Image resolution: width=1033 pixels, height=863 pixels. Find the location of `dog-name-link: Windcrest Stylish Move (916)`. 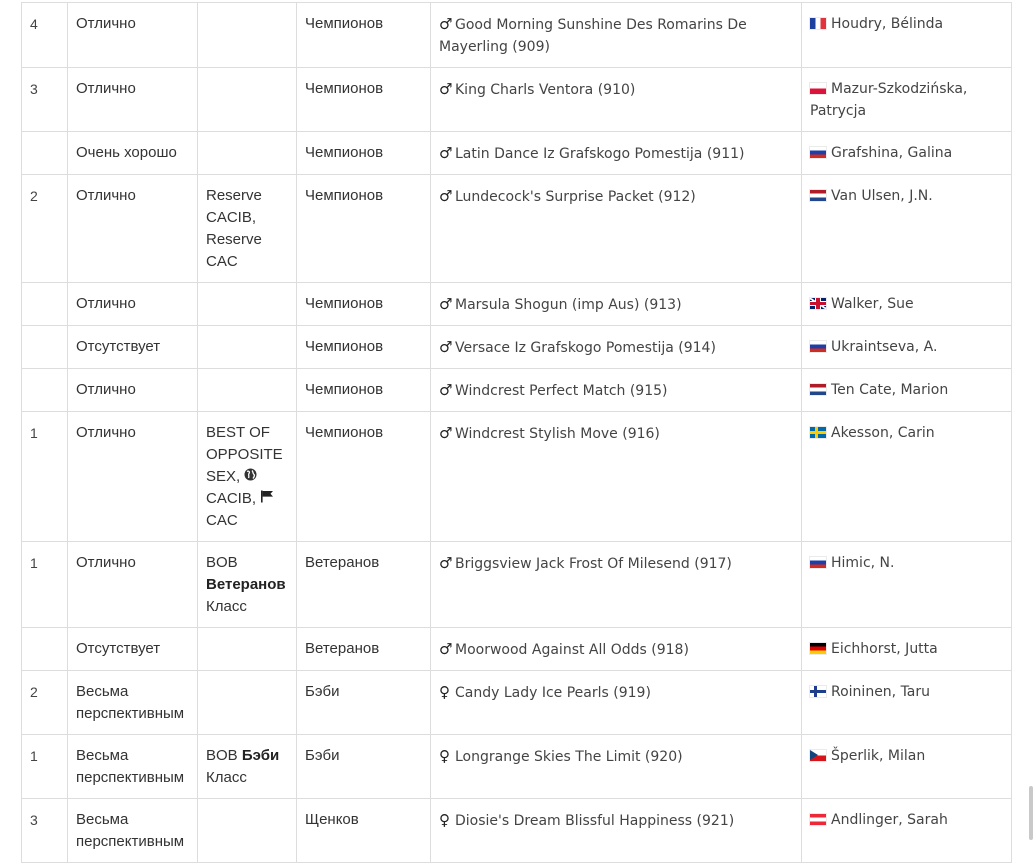

dog-name-link: Windcrest Stylish Move (916) is located at coordinates (557, 434).